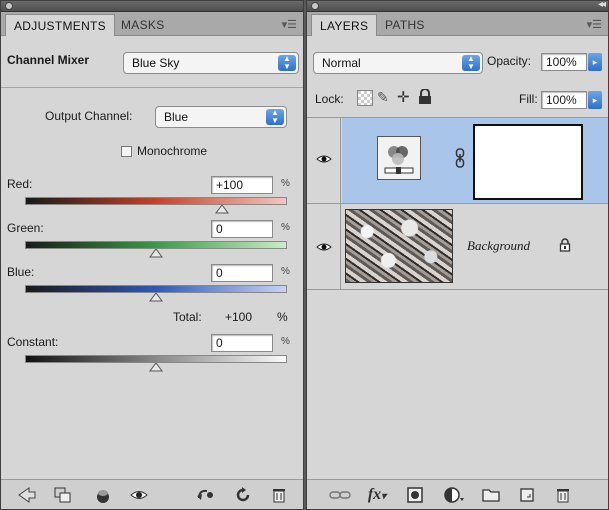 This screenshot has height=510, width=609. I want to click on fill-input: 100%, so click(564, 100).